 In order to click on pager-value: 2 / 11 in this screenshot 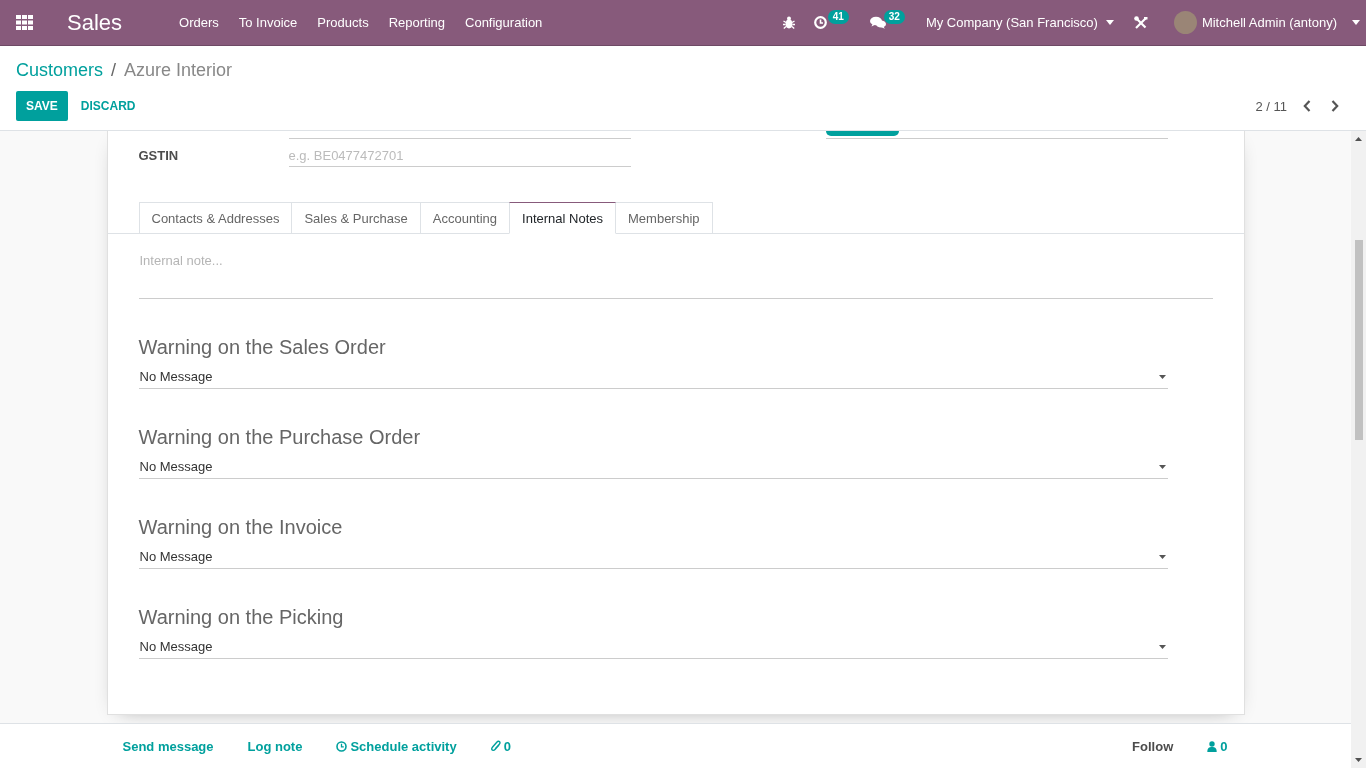, I will do `click(1271, 106)`.